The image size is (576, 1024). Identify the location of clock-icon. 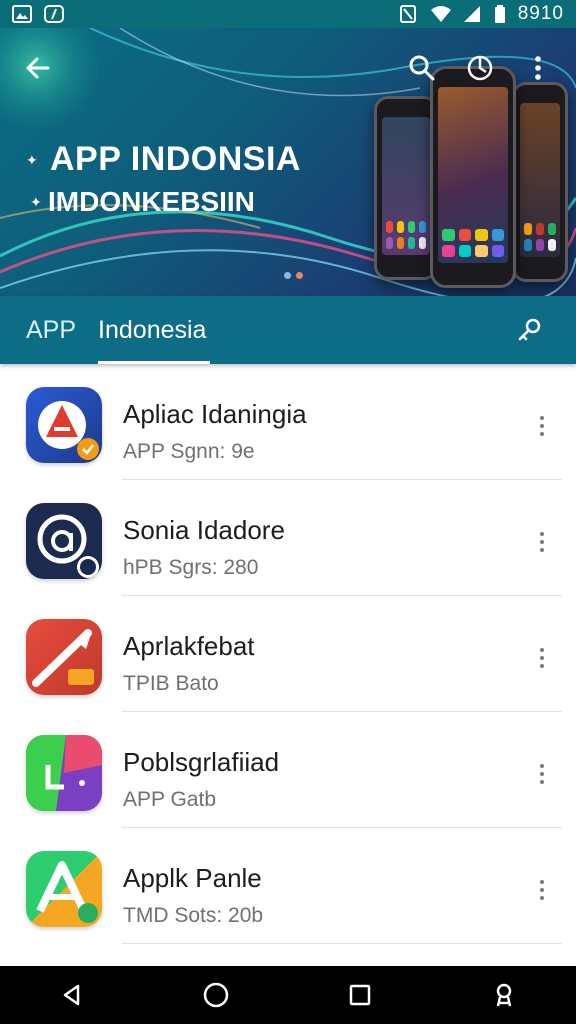
(54, 14).